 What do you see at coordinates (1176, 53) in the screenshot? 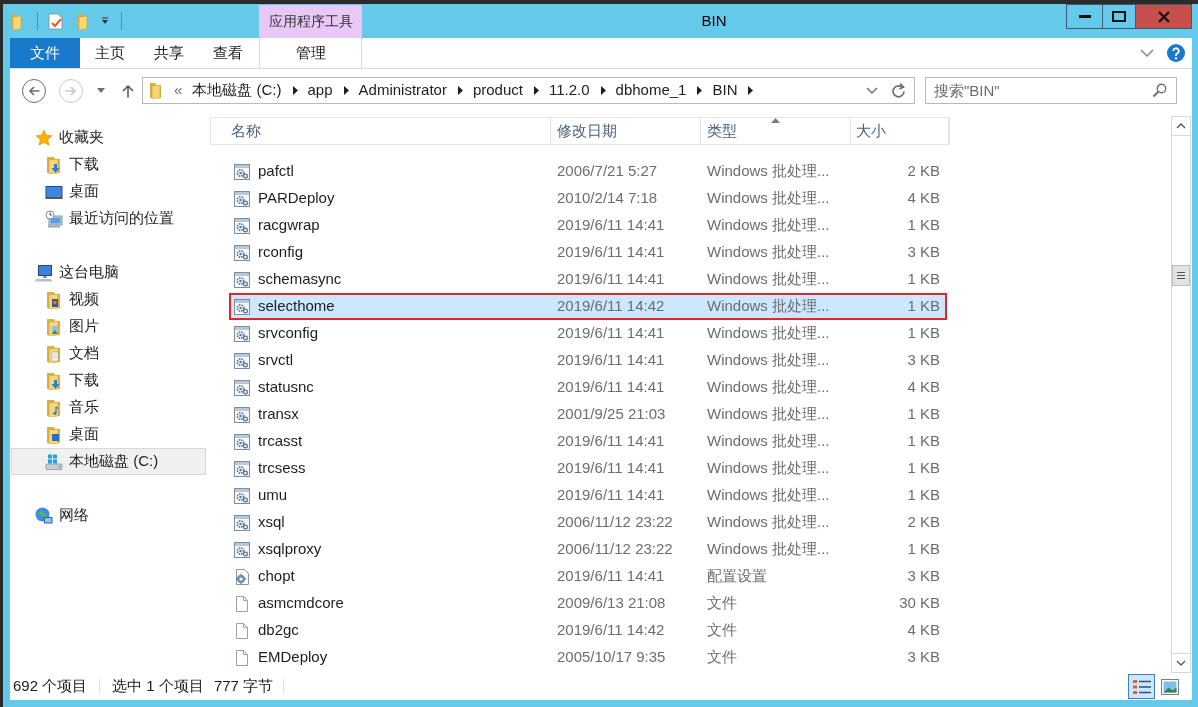
I see `help-icon` at bounding box center [1176, 53].